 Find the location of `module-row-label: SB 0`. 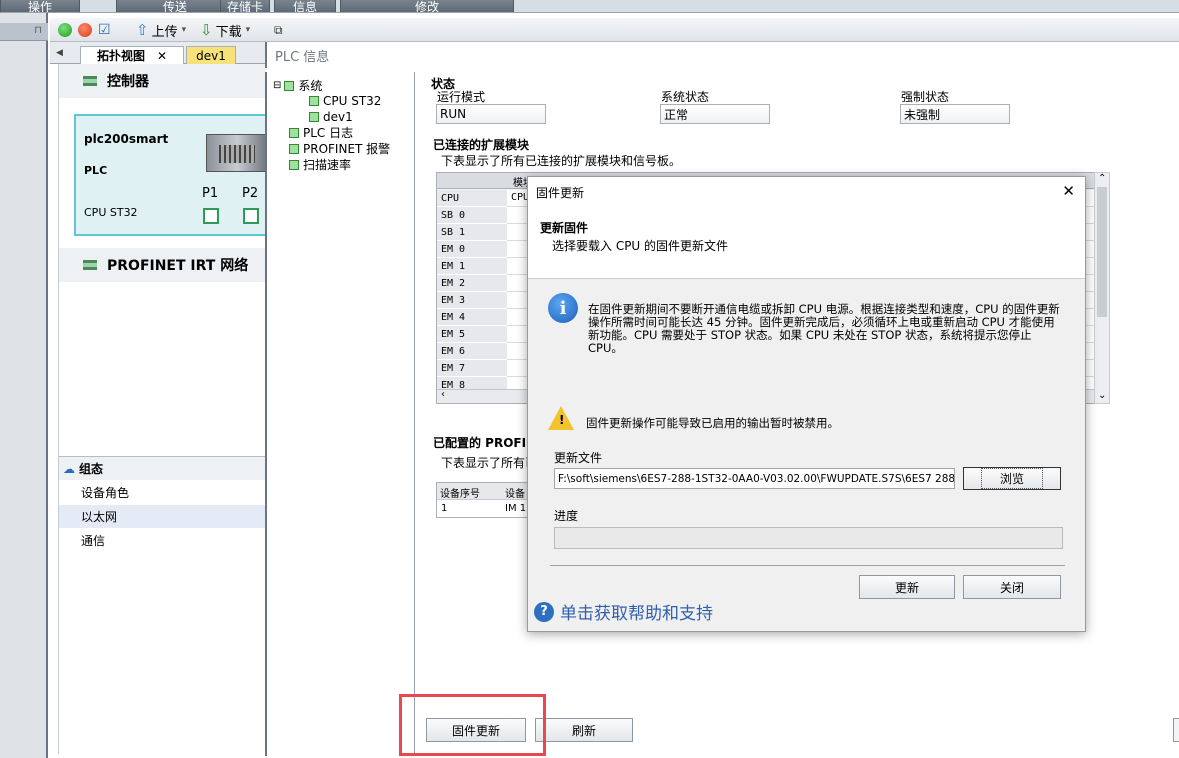

module-row-label: SB 0 is located at coordinates (472, 215).